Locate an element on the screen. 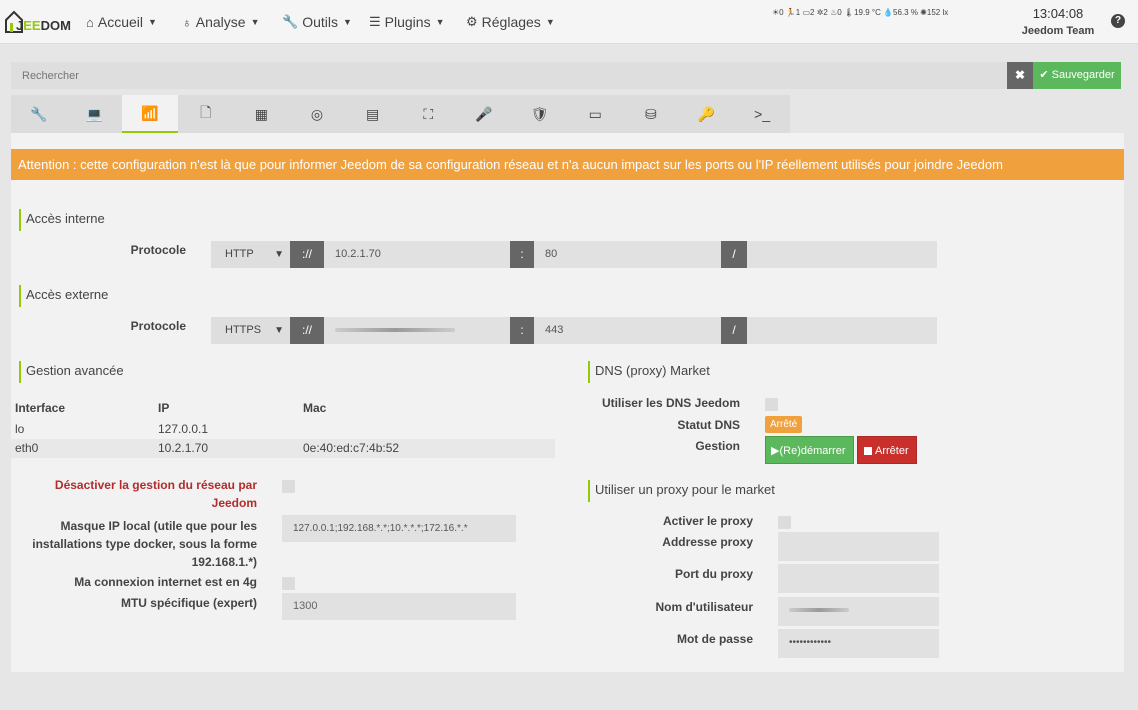 The height and width of the screenshot is (710, 1138). clear-search-button: ✖ is located at coordinates (1020, 75).